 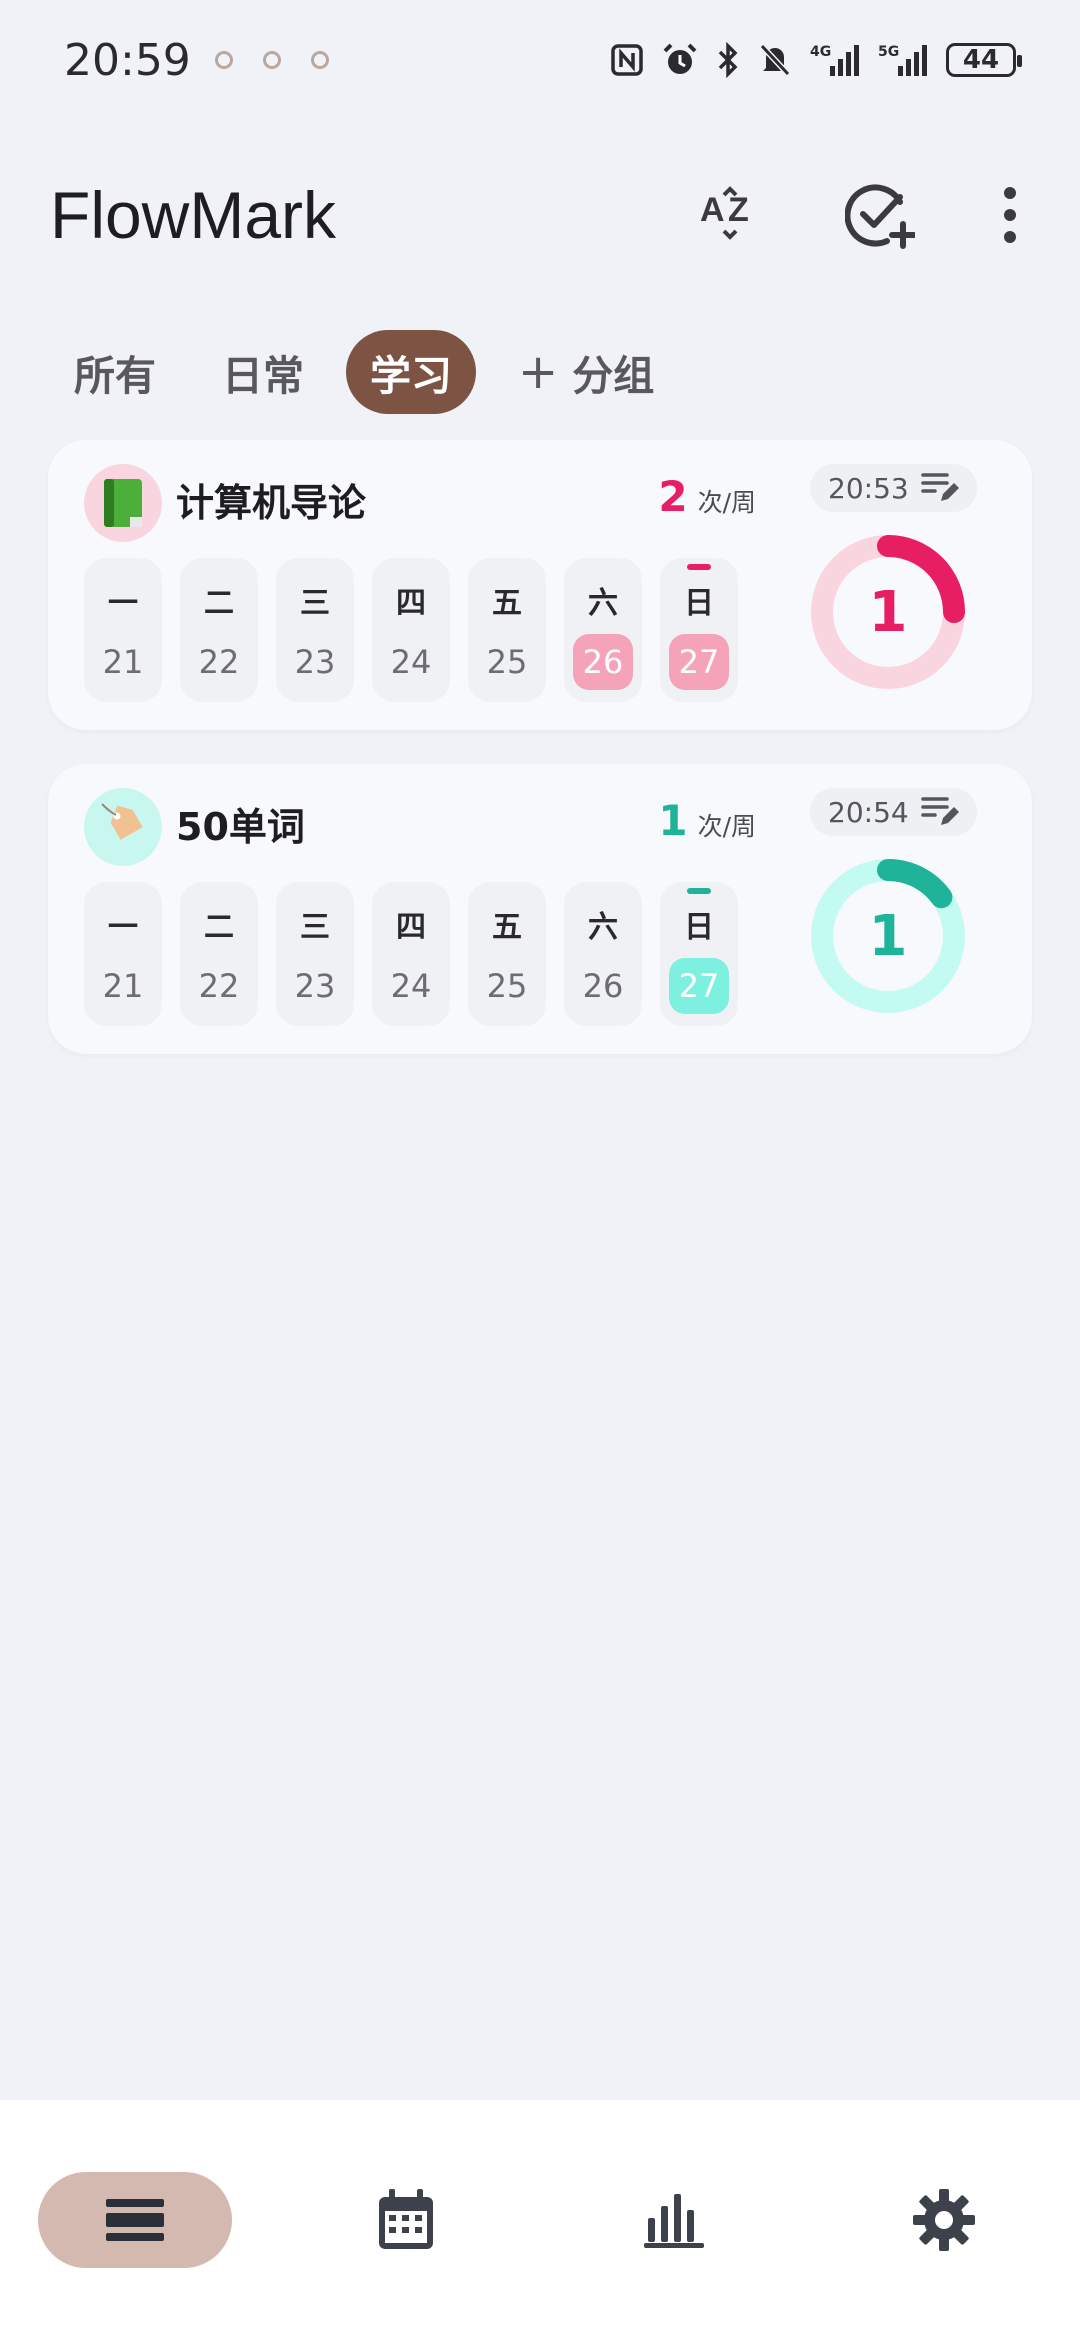 I want to click on habit-name: 50单词, so click(x=240, y=827).